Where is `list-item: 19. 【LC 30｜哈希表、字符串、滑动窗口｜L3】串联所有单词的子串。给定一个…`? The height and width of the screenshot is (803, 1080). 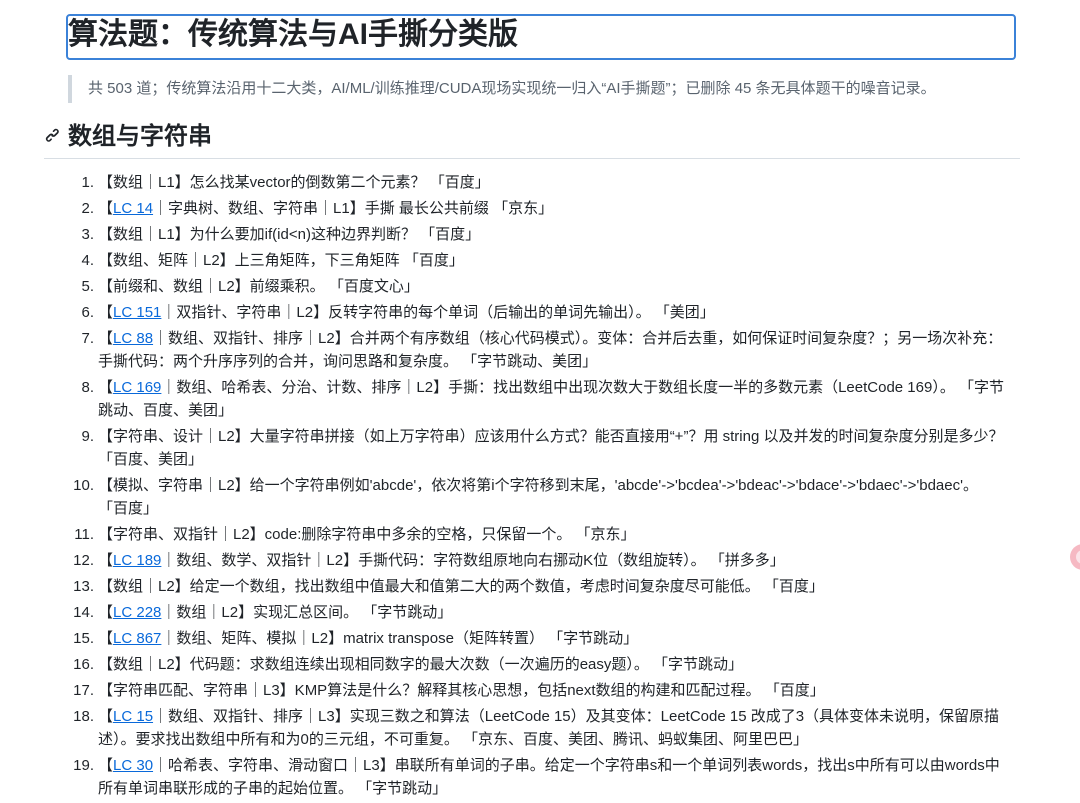 list-item: 19. 【LC 30｜哈希表、字符串、滑动窗口｜L3】串联所有单词的子串。给定一个… is located at coordinates (542, 777).